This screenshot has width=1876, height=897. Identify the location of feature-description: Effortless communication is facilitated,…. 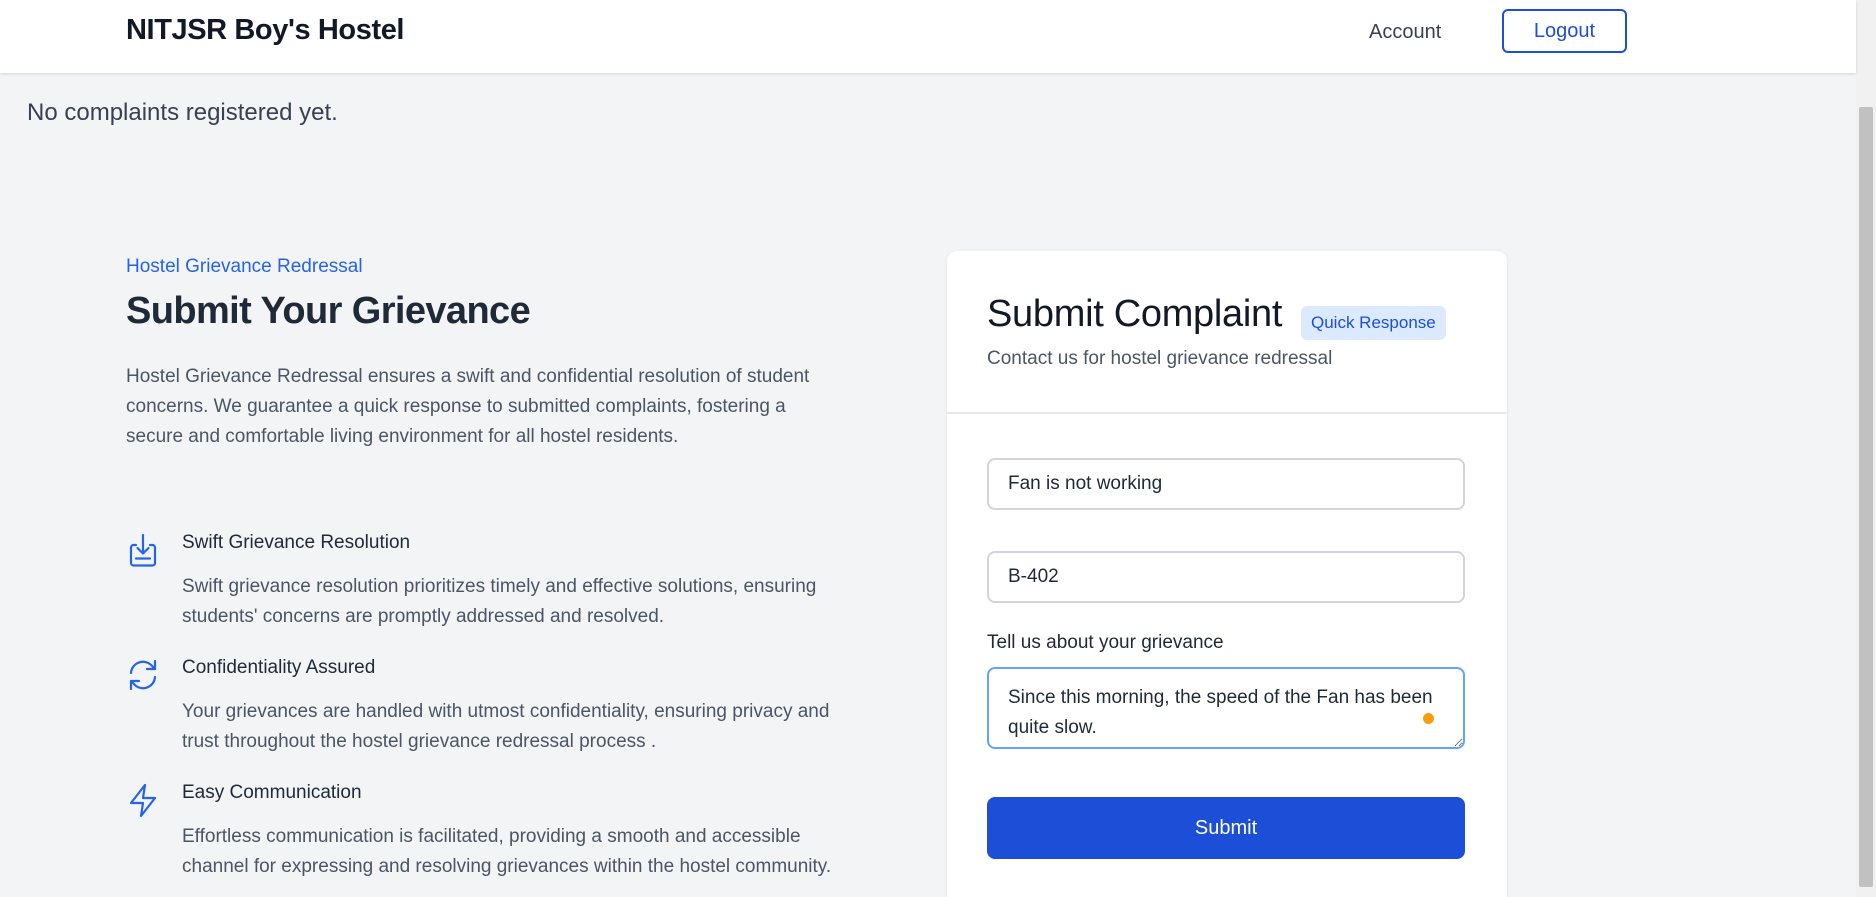
(507, 851).